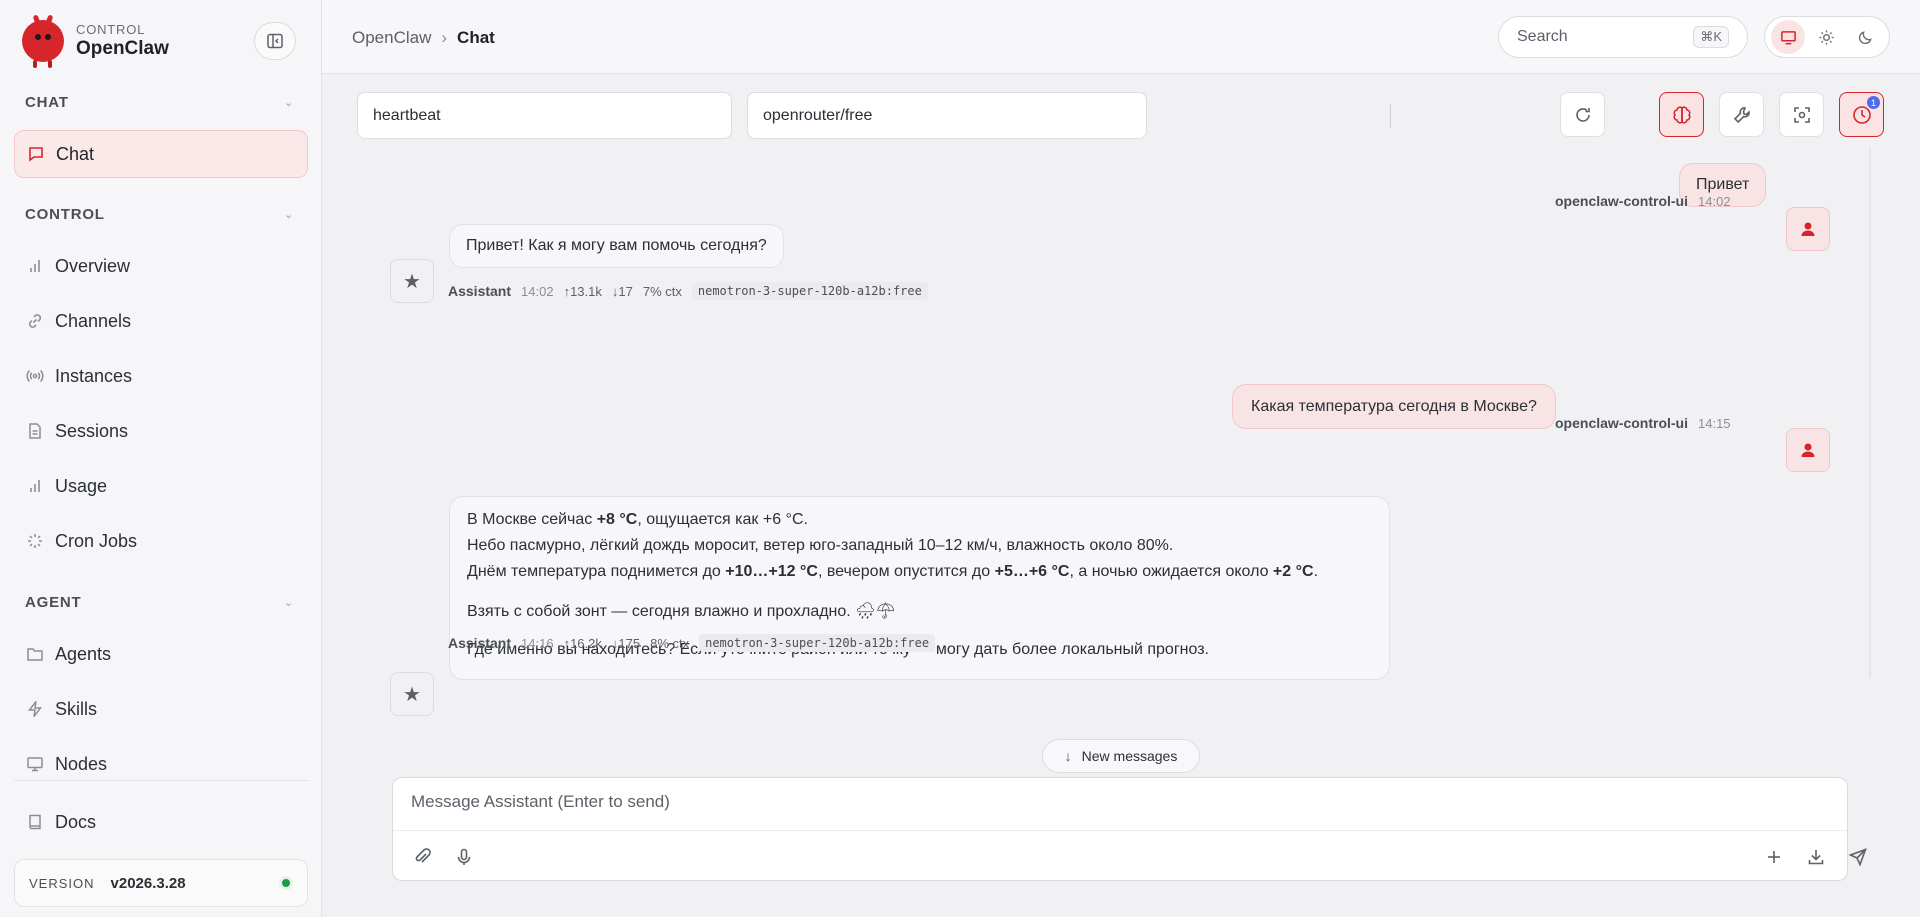 The width and height of the screenshot is (1920, 917). What do you see at coordinates (161, 431) in the screenshot?
I see `sidebar-item-sessions: Sessions` at bounding box center [161, 431].